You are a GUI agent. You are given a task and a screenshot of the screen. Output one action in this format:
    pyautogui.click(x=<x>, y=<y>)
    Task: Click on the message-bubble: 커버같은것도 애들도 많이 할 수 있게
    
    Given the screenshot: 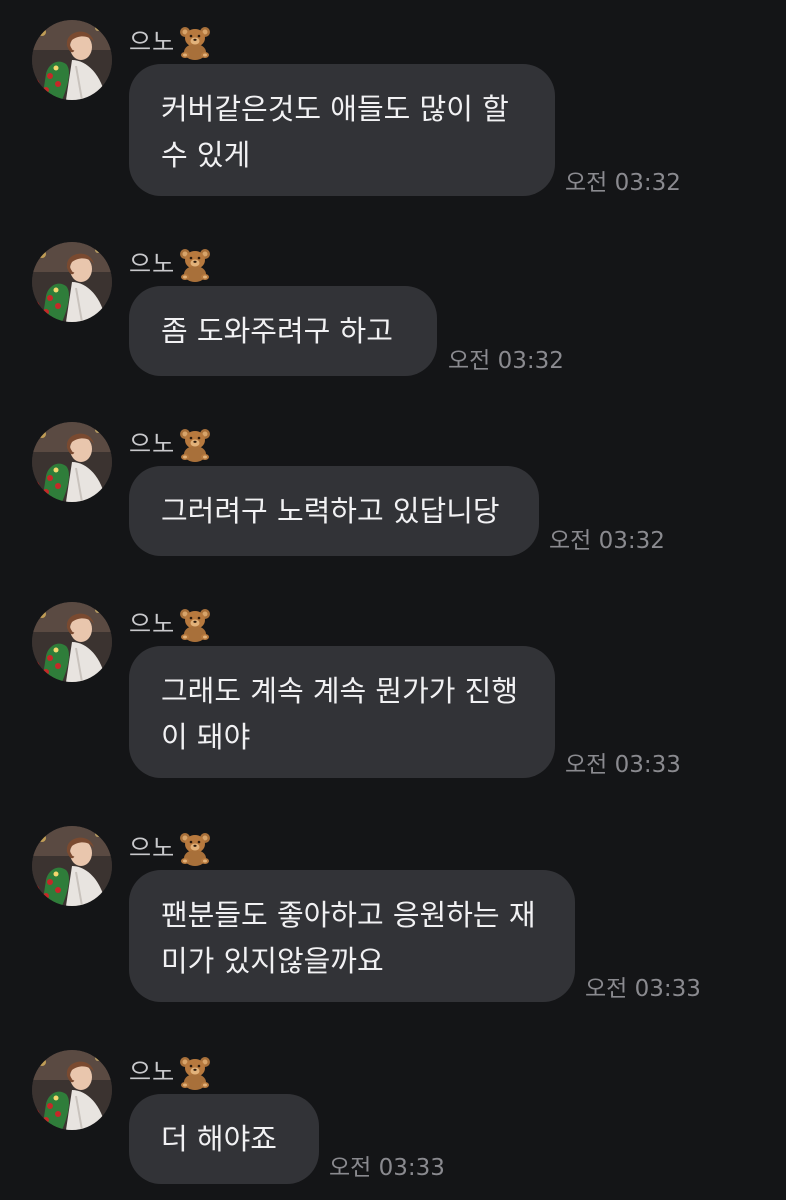 What is the action you would take?
    pyautogui.click(x=342, y=130)
    